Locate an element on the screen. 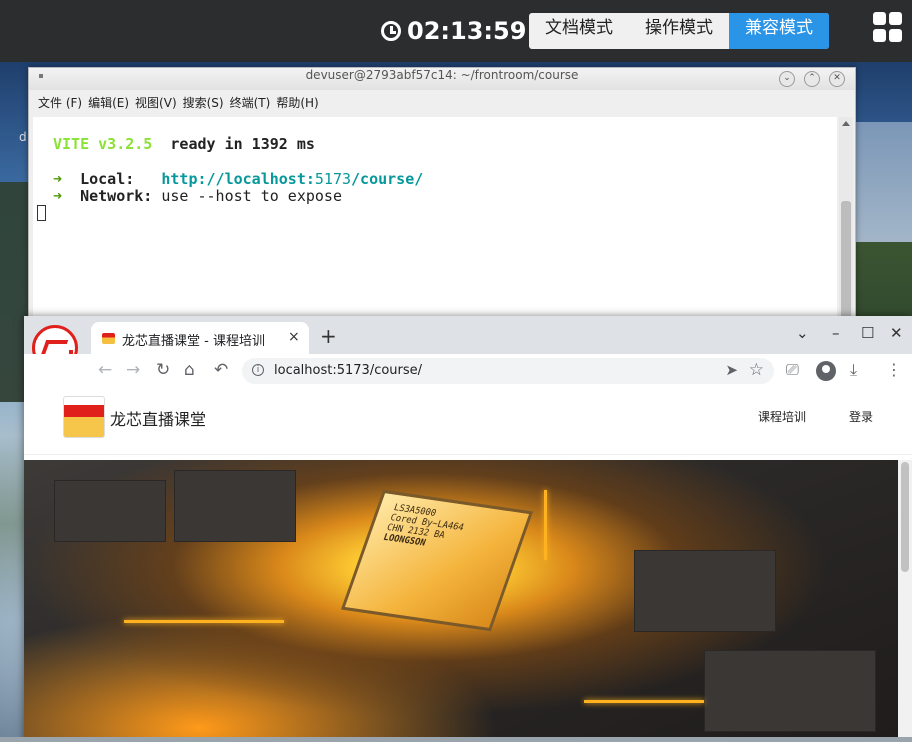 Image resolution: width=912 pixels, height=742 pixels. tab-search-icon: ⌄ is located at coordinates (802, 333).